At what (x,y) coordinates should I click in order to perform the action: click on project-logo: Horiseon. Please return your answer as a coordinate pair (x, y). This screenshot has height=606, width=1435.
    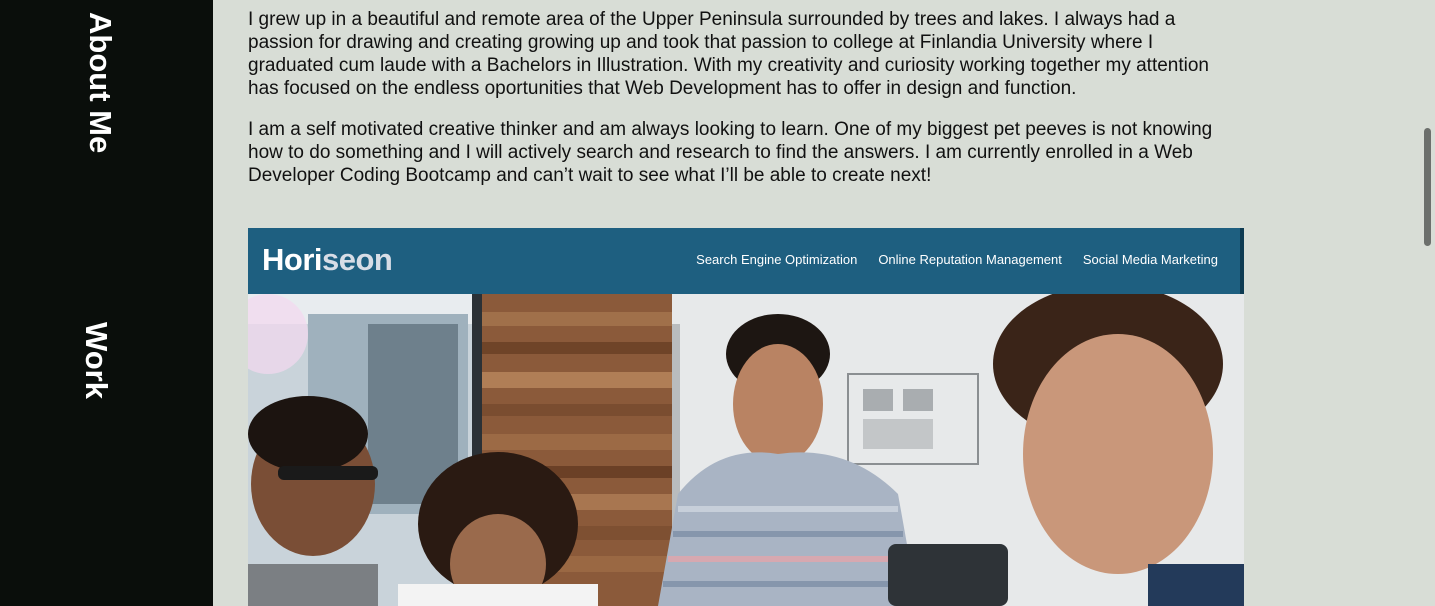
    Looking at the image, I should click on (327, 260).